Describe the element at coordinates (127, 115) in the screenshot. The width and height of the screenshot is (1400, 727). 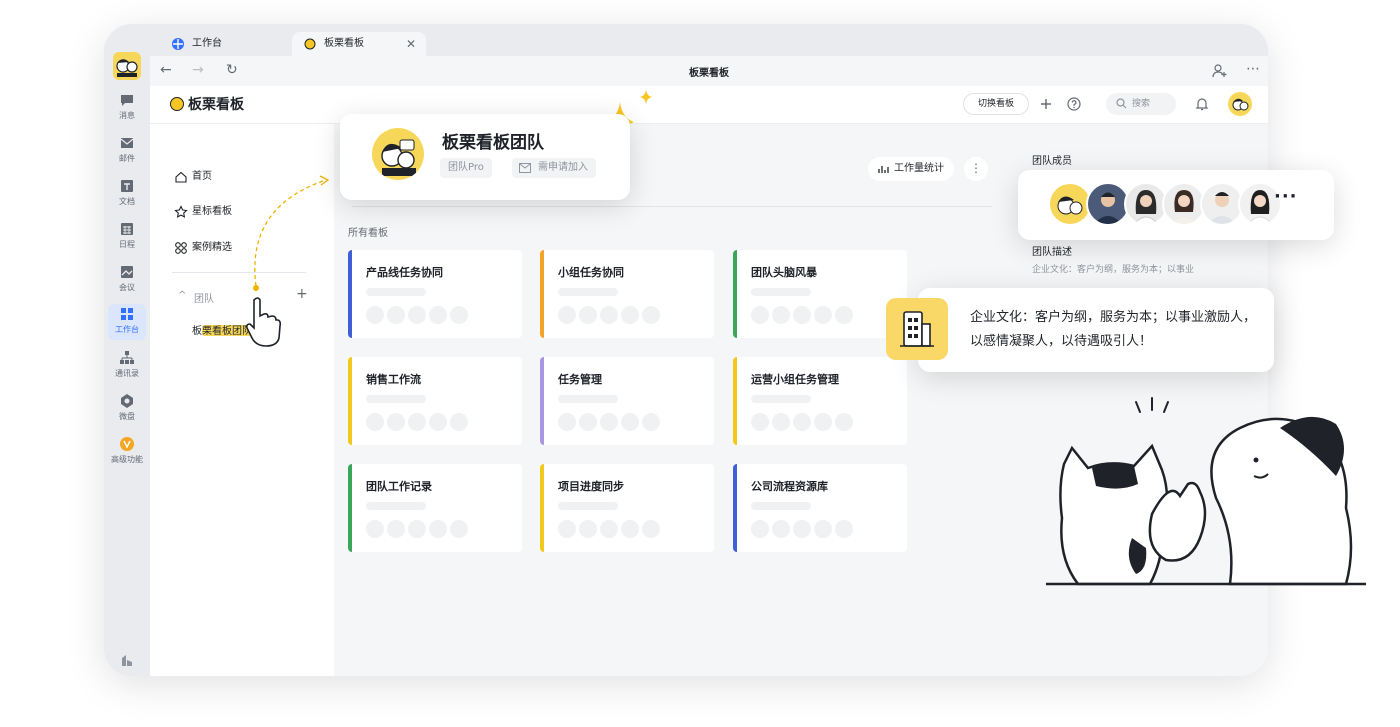
I see `rail-label: 消息` at that location.